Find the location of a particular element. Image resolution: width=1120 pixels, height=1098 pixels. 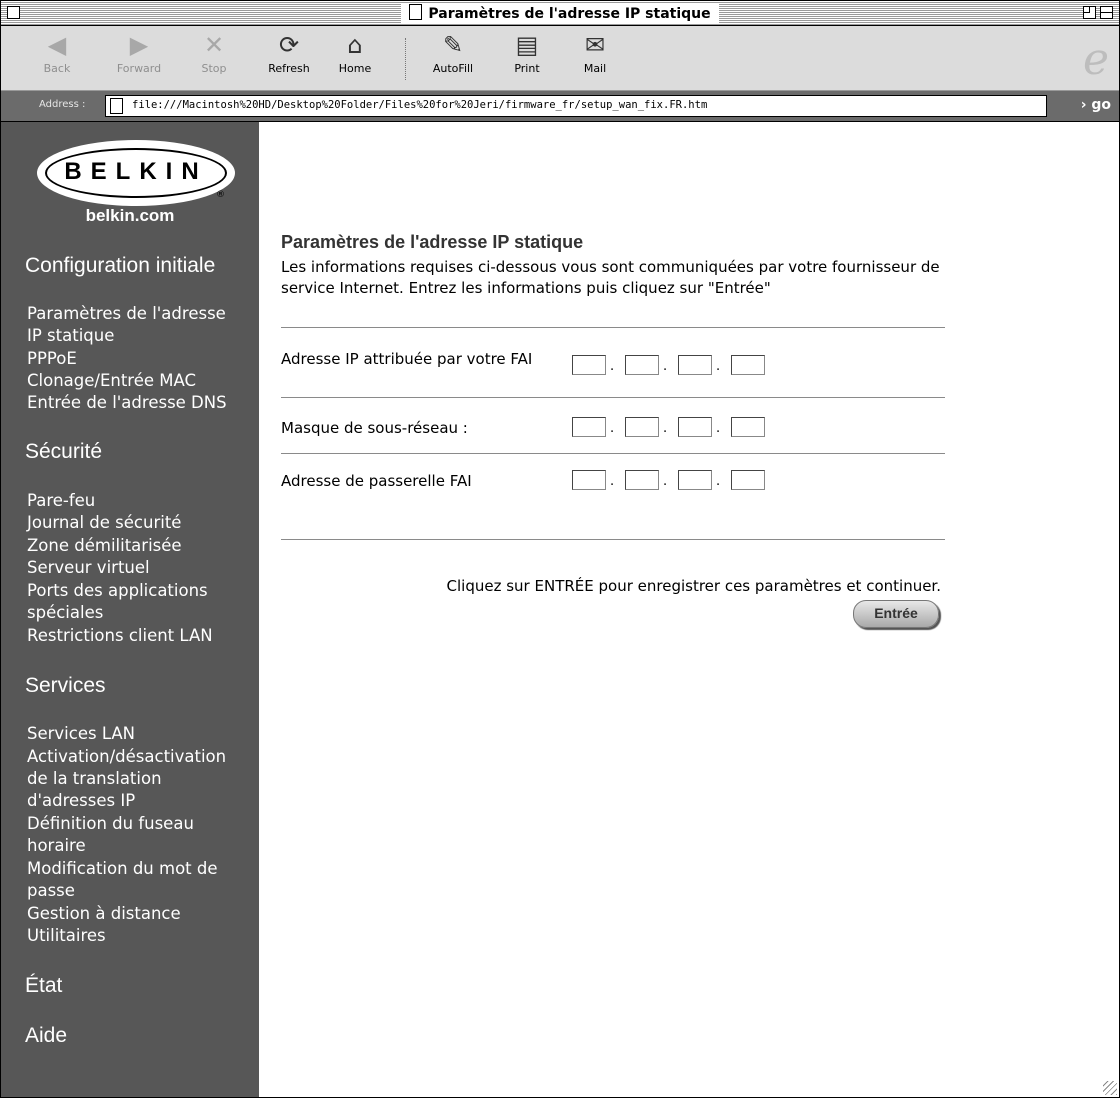

forward-arrow-icon: ▶ is located at coordinates (139, 45).